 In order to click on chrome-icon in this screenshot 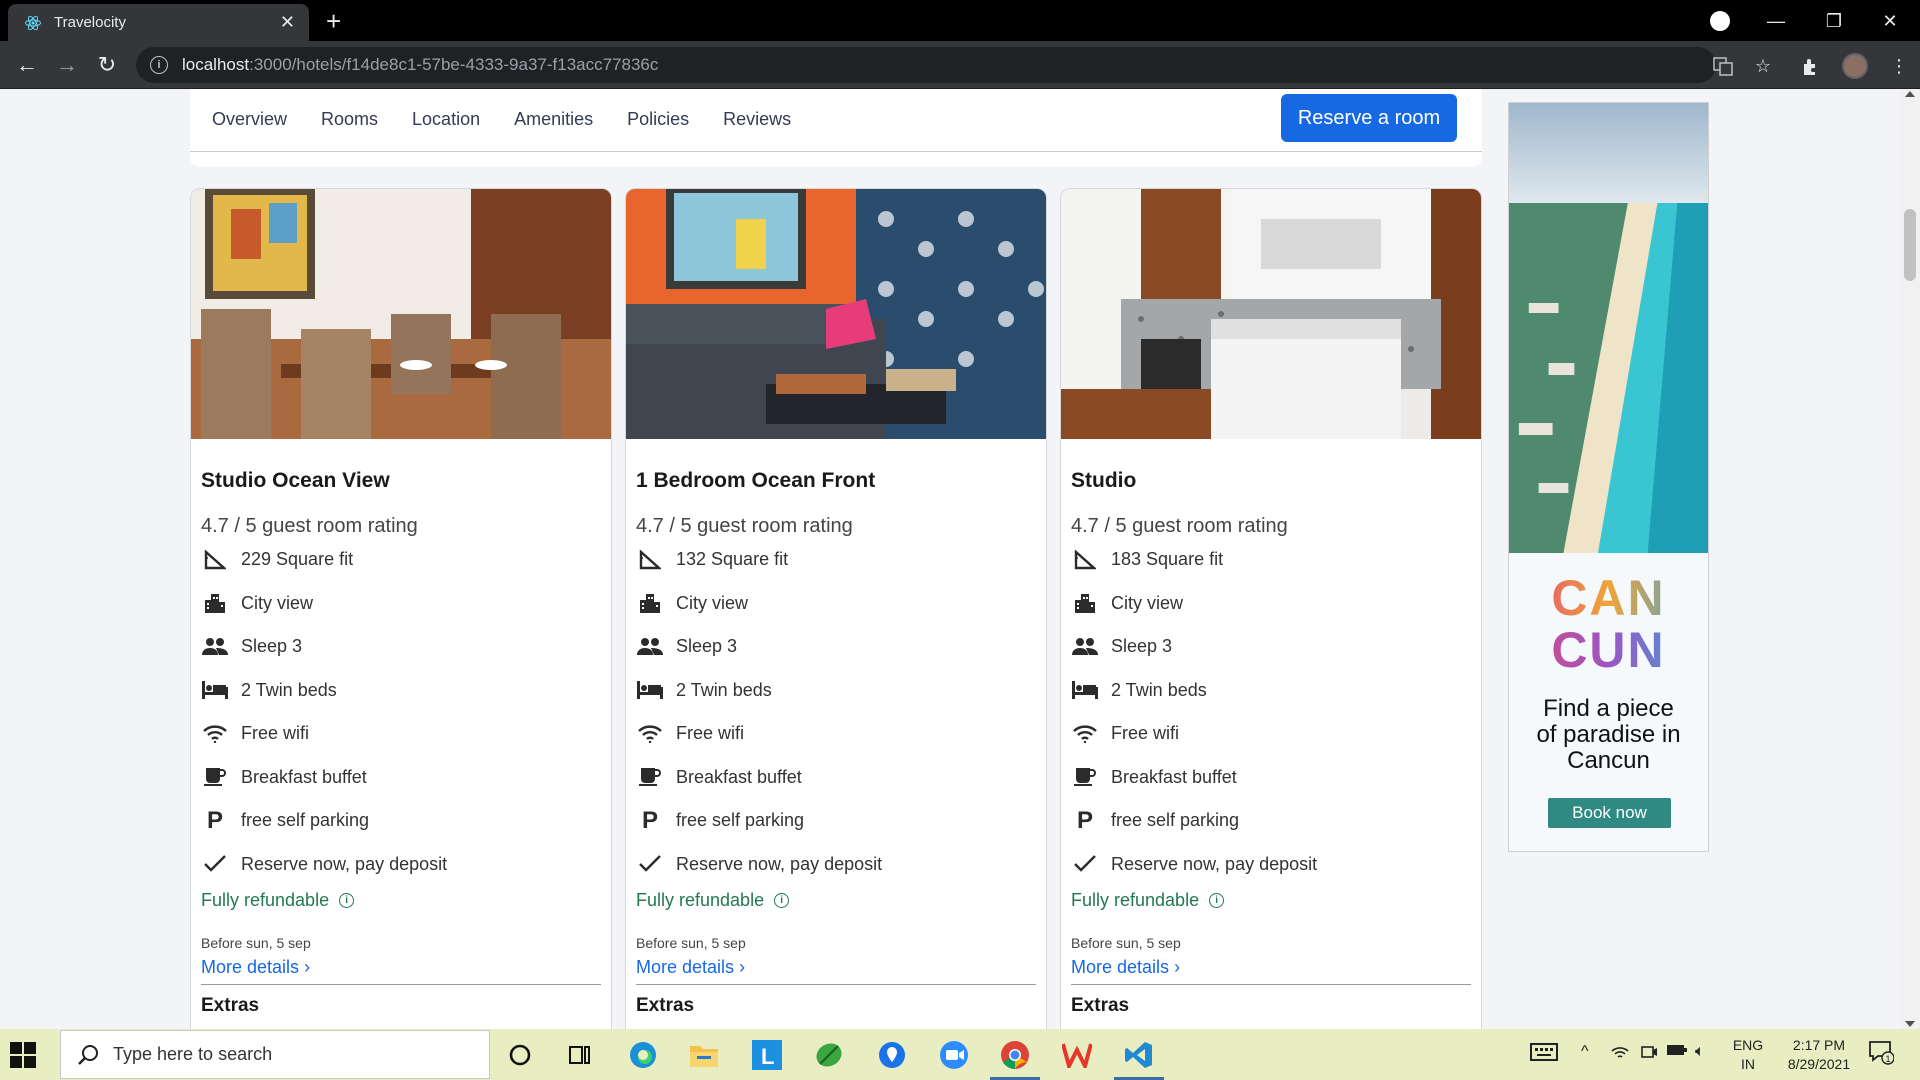, I will do `click(1015, 1059)`.